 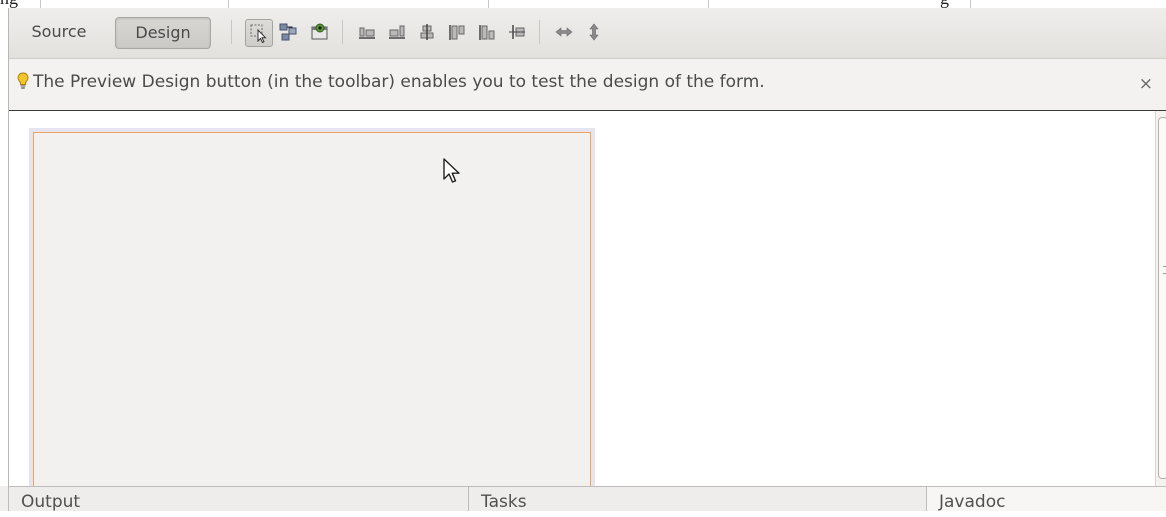 I want to click on source-tab: Source, so click(x=59, y=32).